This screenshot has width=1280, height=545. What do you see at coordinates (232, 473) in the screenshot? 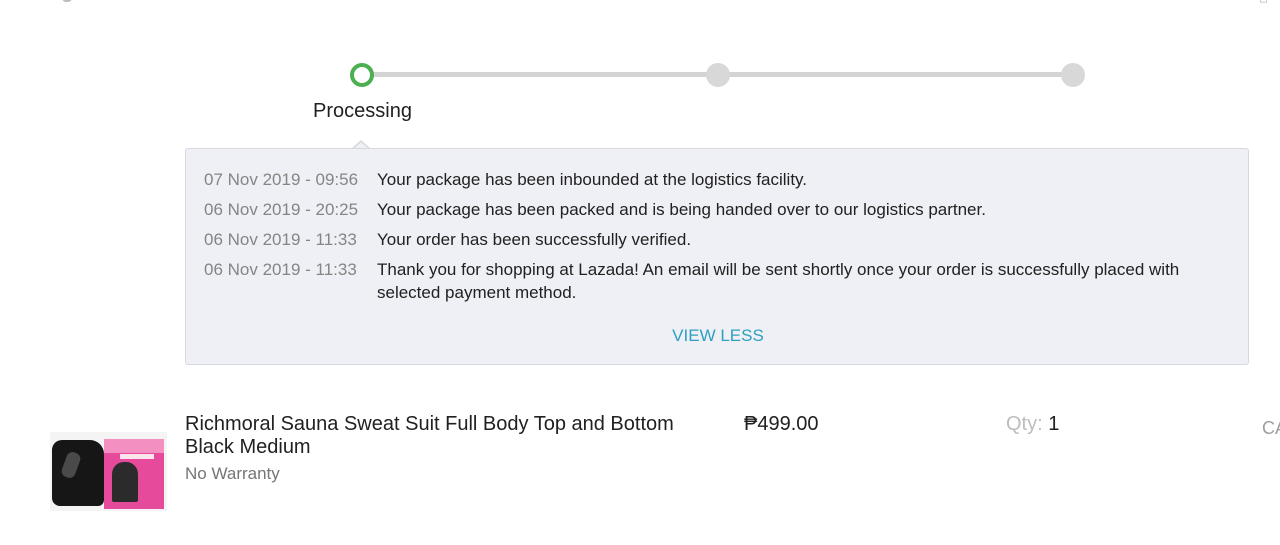
I see `product-warranty: No Warranty` at bounding box center [232, 473].